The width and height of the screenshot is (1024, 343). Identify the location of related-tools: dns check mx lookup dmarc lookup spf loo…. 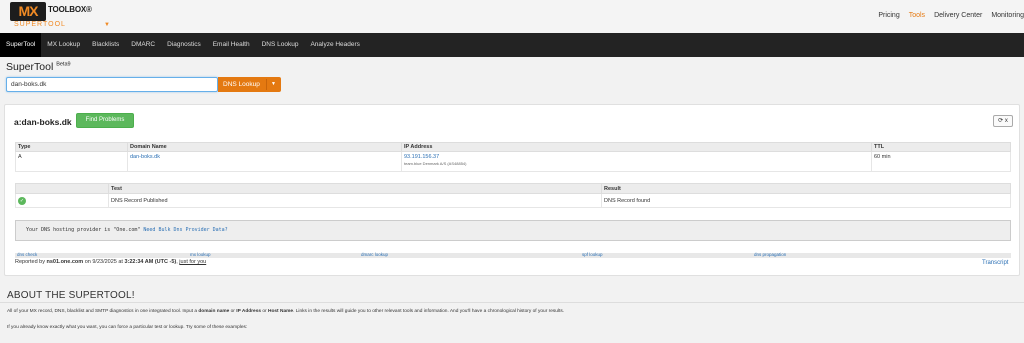
(513, 255).